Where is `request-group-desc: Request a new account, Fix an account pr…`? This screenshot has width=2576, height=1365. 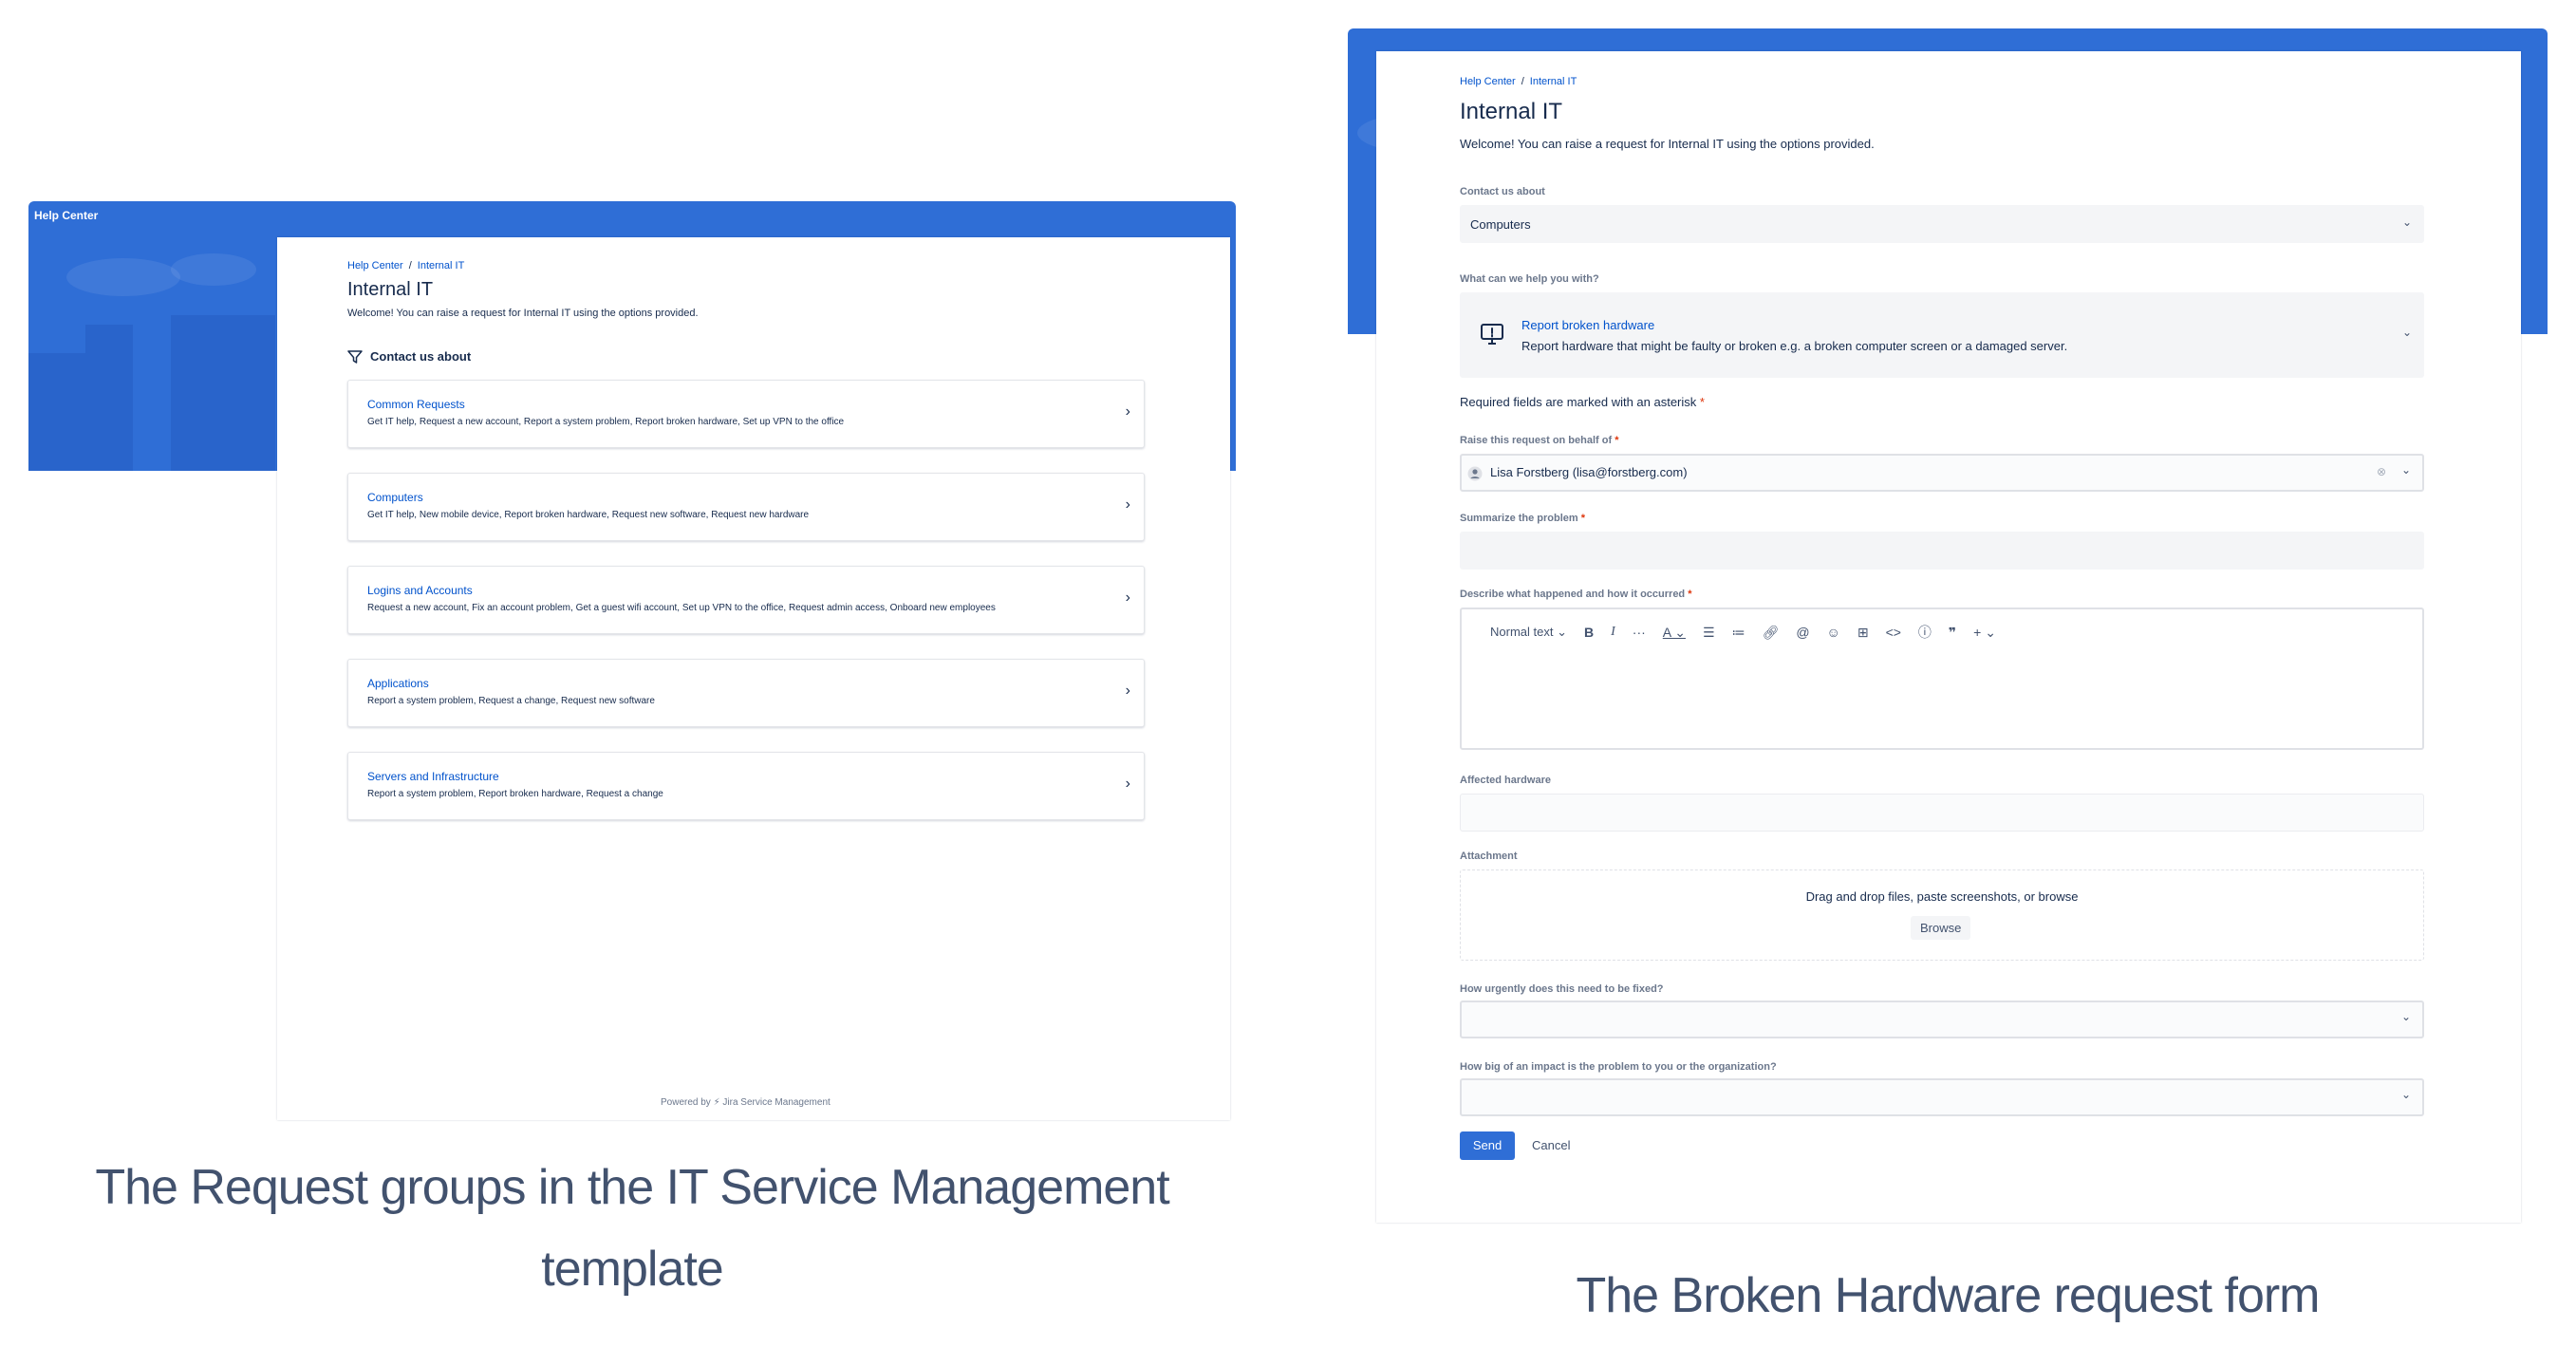
request-group-desc: Request a new account, Fix an account pr… is located at coordinates (681, 608).